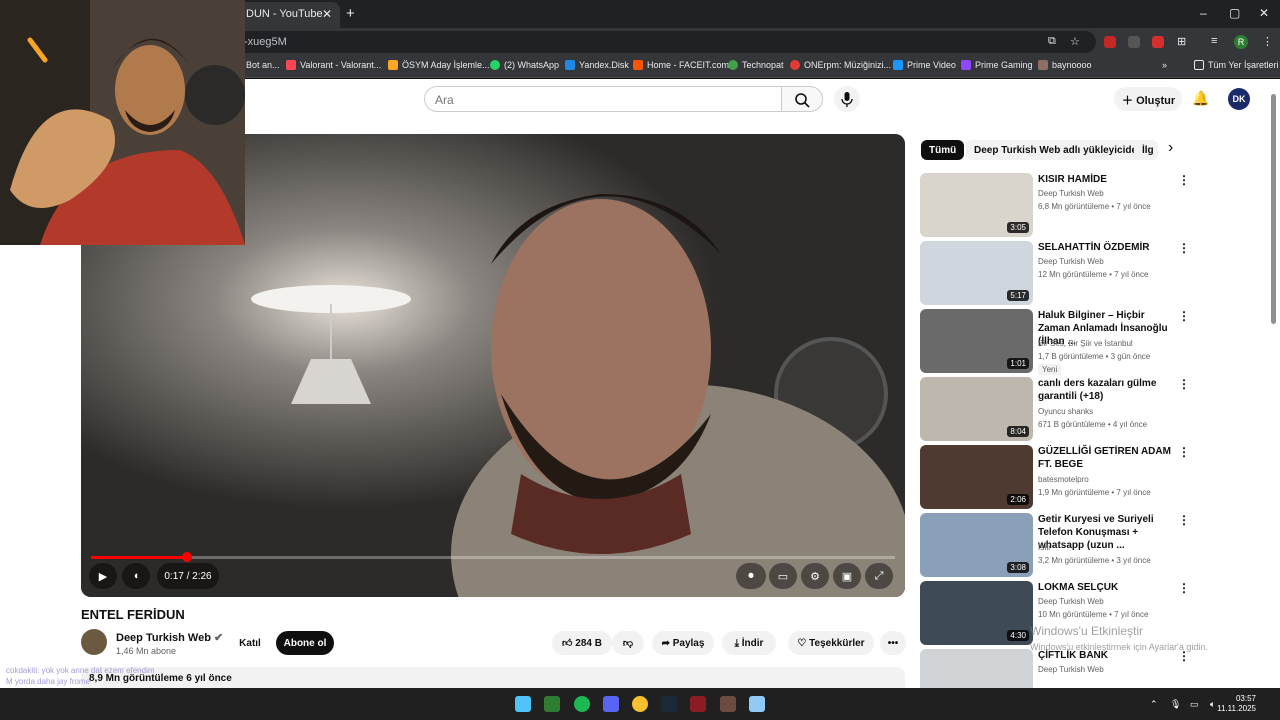 This screenshot has height=720, width=1280. I want to click on bookmark-item: Prime Gaming, so click(997, 65).